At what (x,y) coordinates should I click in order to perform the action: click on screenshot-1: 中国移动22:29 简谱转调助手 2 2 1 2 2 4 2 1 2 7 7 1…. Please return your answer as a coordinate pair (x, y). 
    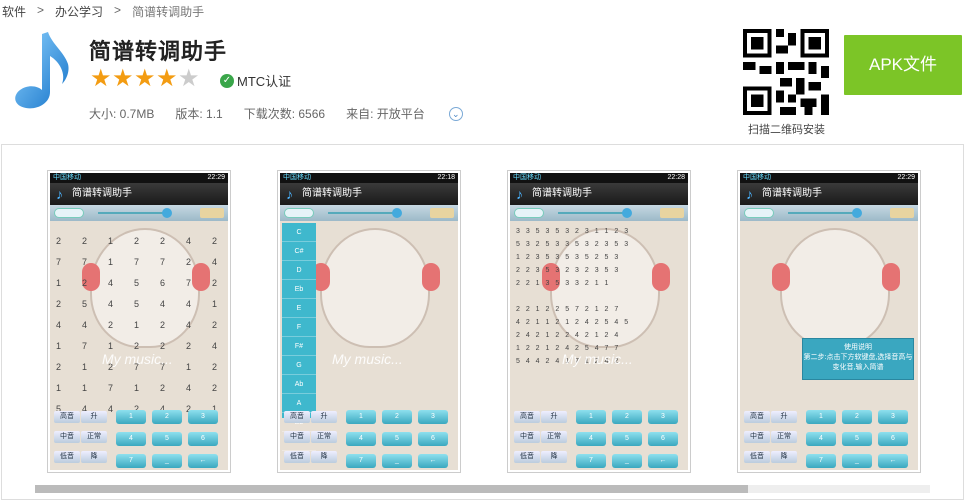
    Looking at the image, I should click on (139, 321).